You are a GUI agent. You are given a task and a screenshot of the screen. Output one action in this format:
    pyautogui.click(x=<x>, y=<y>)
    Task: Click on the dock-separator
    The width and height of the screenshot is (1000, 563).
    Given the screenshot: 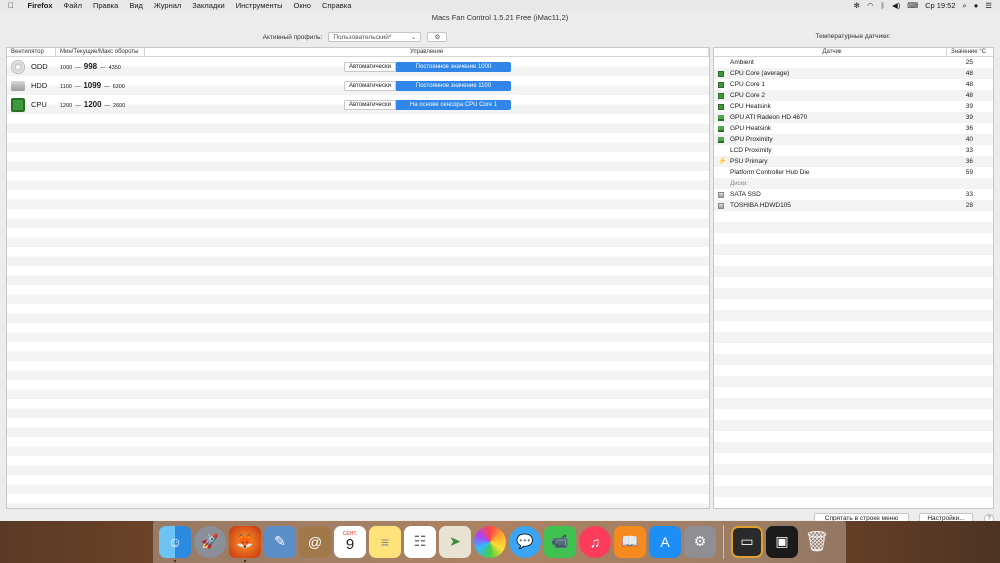 What is the action you would take?
    pyautogui.click(x=723, y=541)
    